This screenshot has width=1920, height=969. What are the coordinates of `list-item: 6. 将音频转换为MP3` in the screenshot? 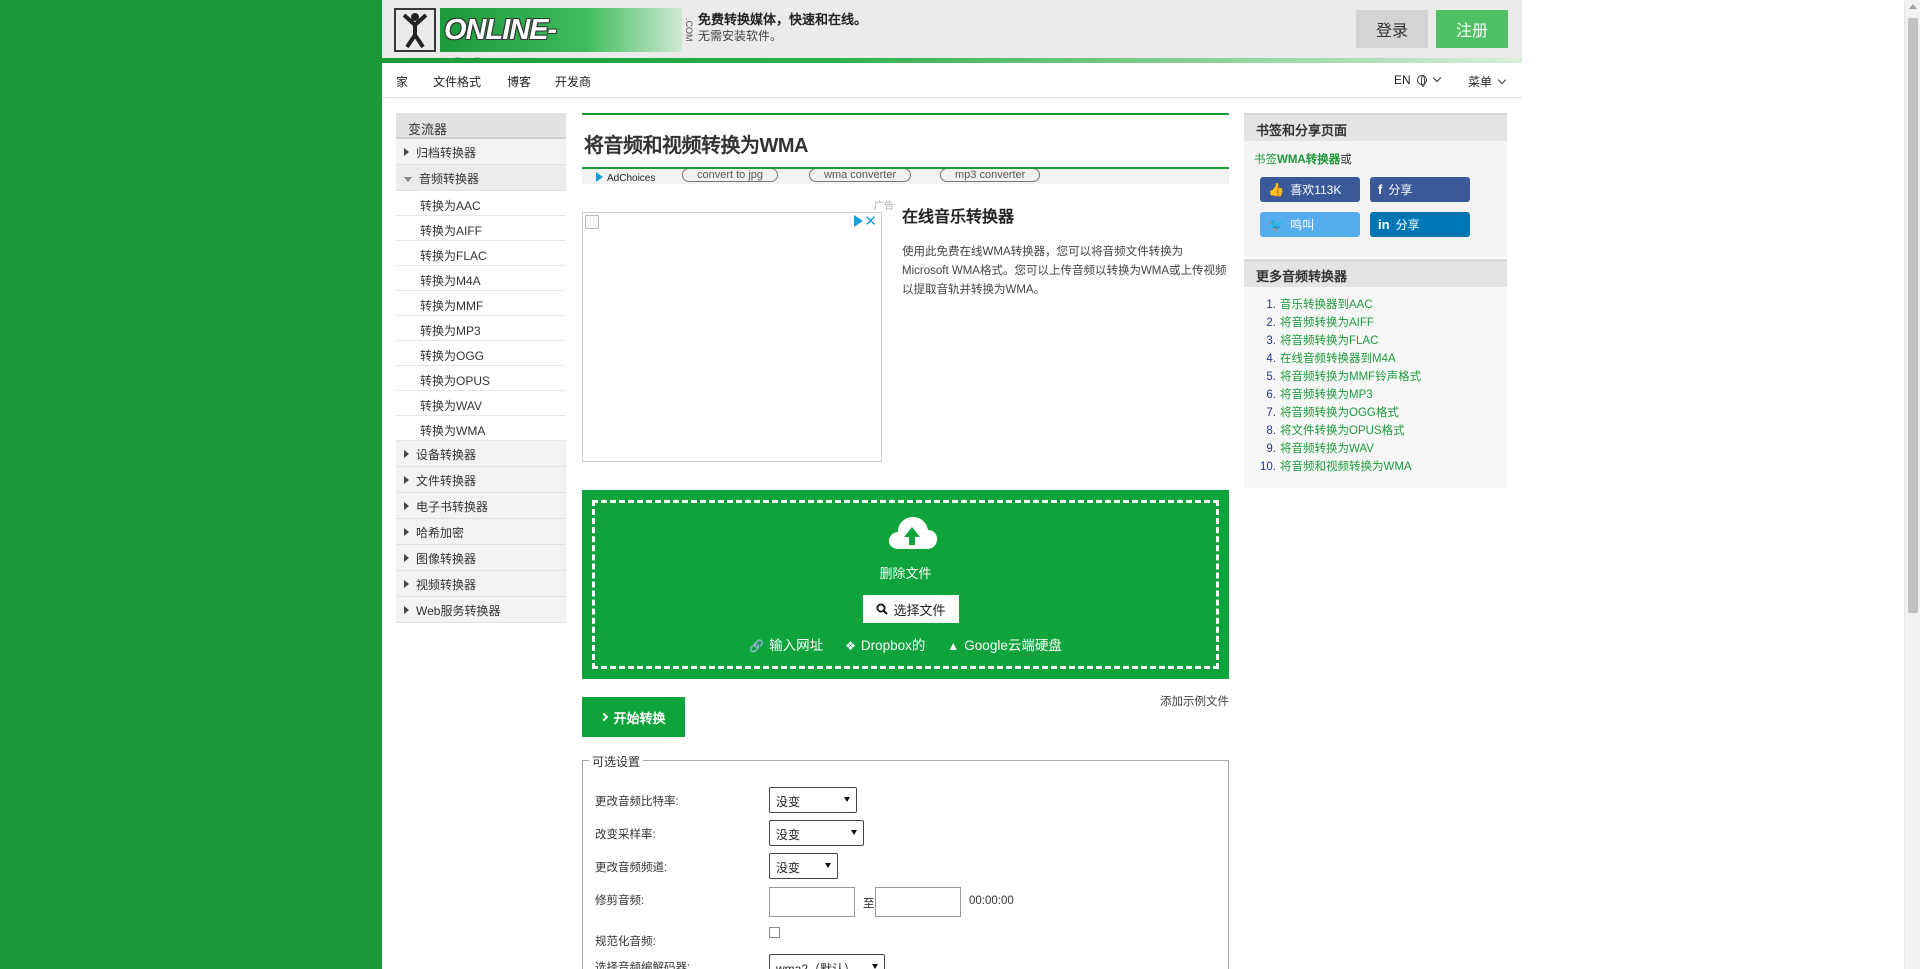 It's located at (1375, 395).